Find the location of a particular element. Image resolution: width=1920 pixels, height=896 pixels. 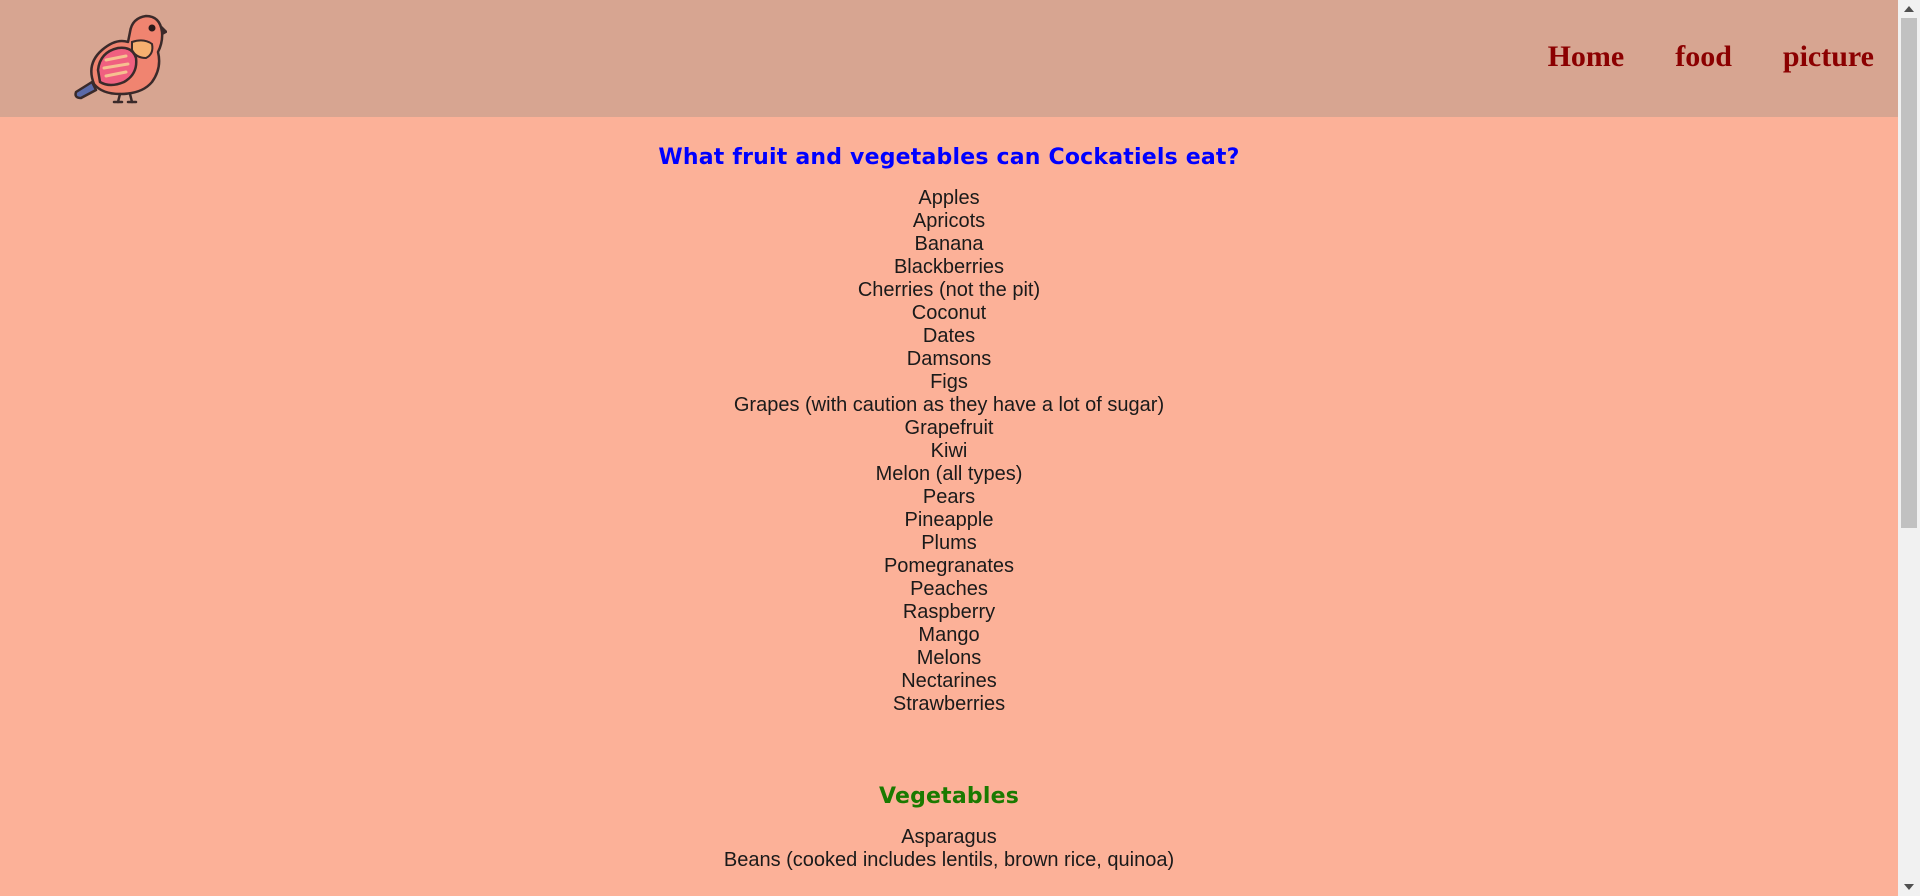

fruit-item: Melons is located at coordinates (949, 658).